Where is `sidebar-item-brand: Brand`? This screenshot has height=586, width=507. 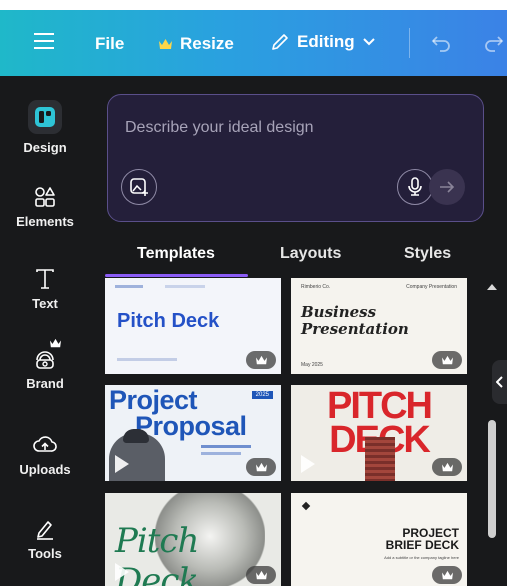 sidebar-item-brand: Brand is located at coordinates (45, 364).